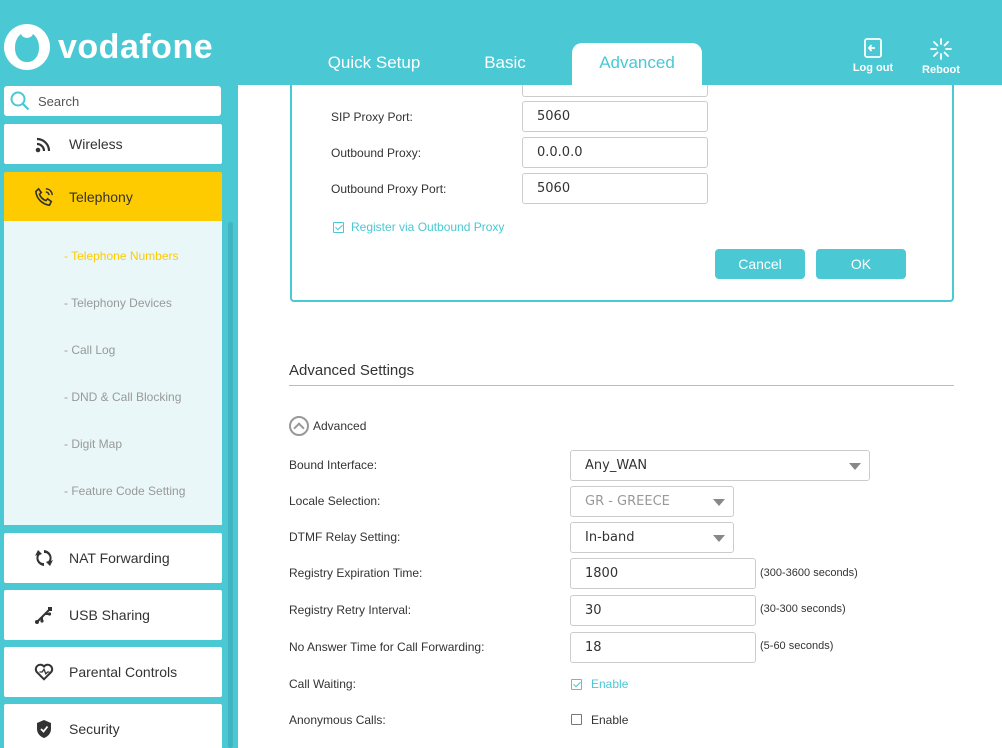 The image size is (1002, 748). What do you see at coordinates (609, 684) in the screenshot?
I see `call-waiting-enable-label: Enable` at bounding box center [609, 684].